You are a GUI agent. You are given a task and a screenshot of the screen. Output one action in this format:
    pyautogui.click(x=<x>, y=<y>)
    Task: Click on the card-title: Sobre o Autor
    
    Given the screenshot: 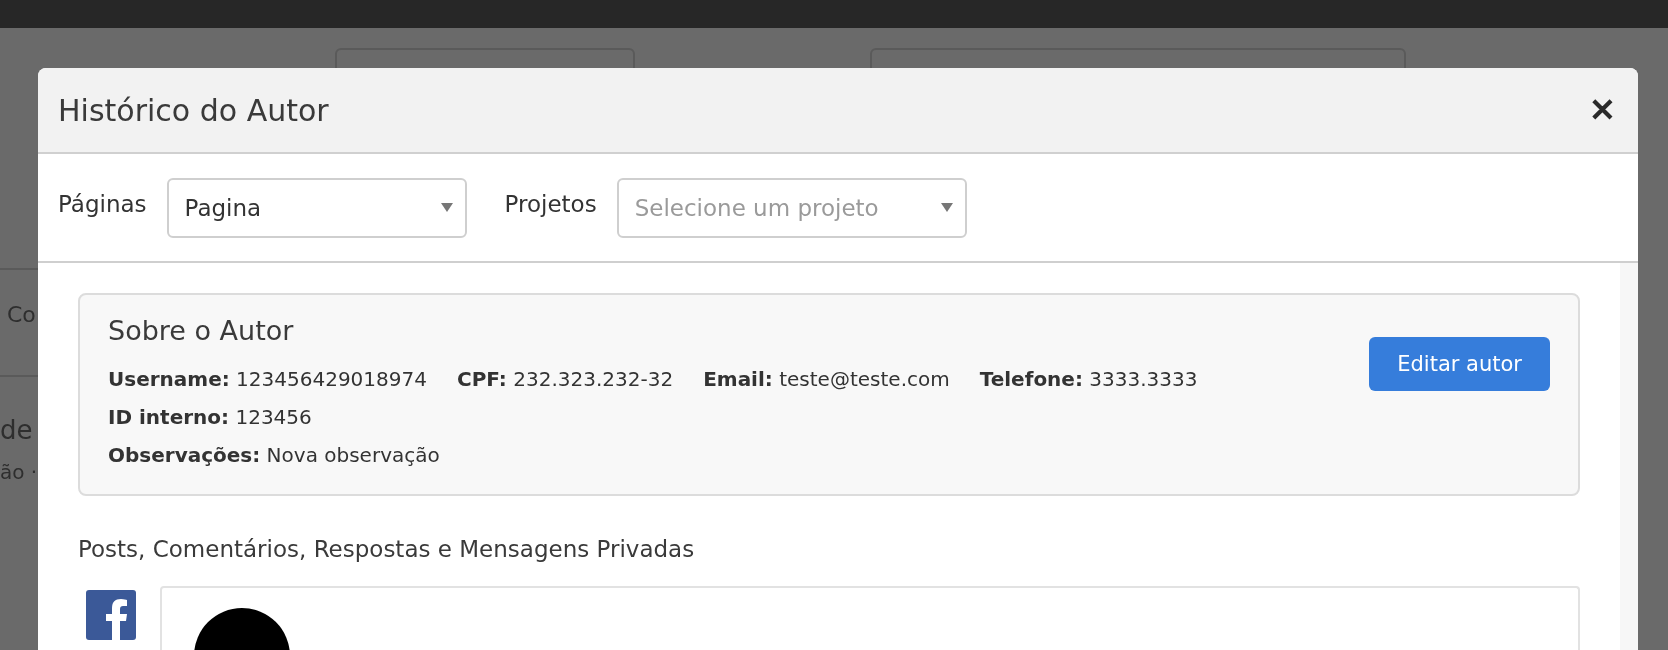 What is the action you would take?
    pyautogui.click(x=201, y=330)
    